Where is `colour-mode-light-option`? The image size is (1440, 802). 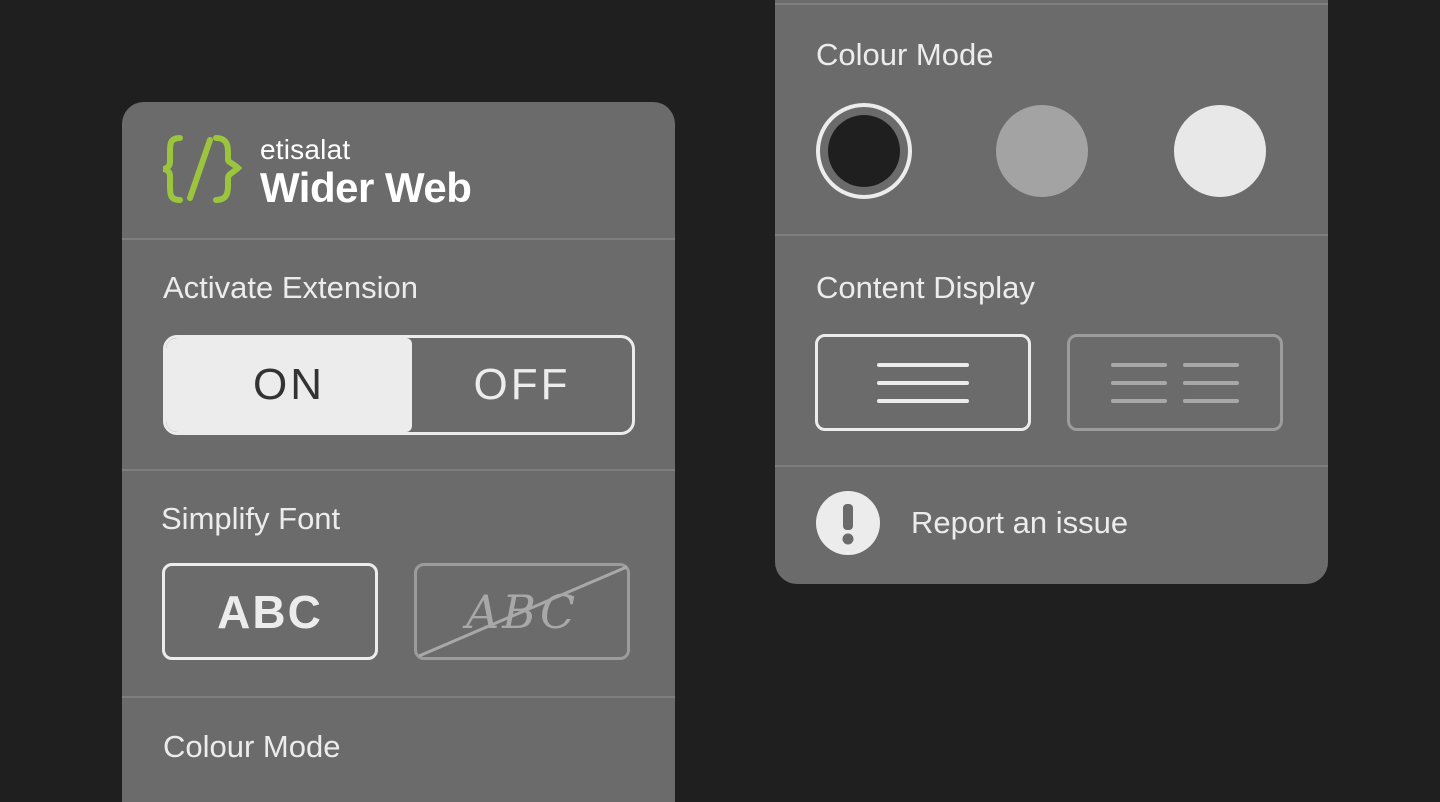
colour-mode-light-option is located at coordinates (1220, 151).